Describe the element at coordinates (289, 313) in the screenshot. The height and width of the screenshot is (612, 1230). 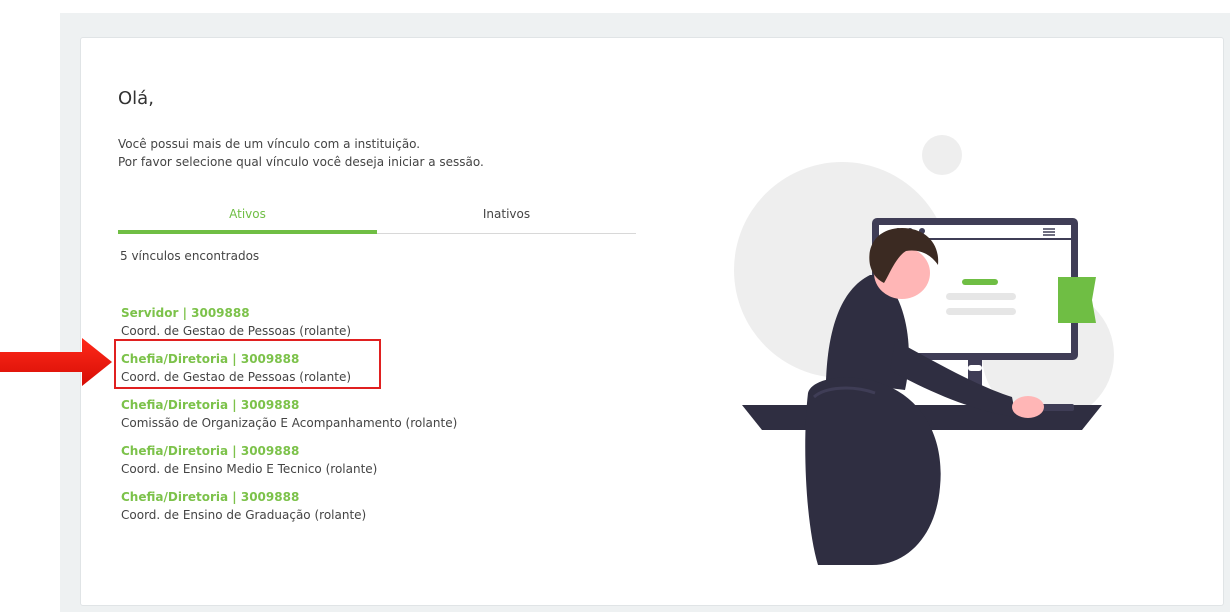
I see `bond-title: Servidor | 3009888` at that location.